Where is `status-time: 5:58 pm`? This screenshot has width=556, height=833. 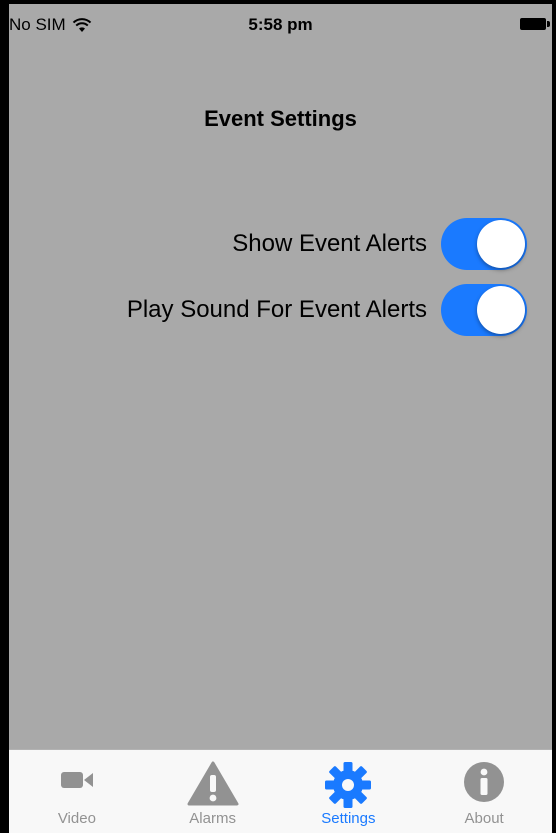
status-time: 5:58 pm is located at coordinates (280, 24).